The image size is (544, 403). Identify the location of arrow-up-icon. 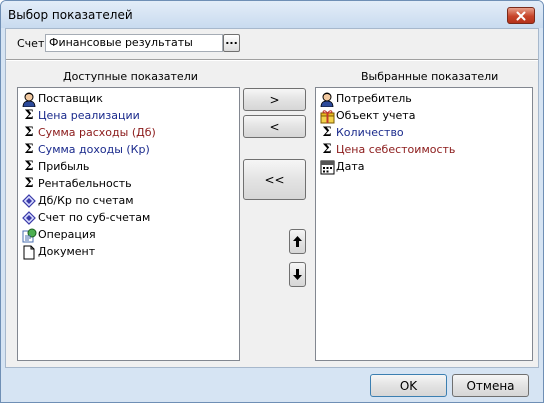
(297, 241).